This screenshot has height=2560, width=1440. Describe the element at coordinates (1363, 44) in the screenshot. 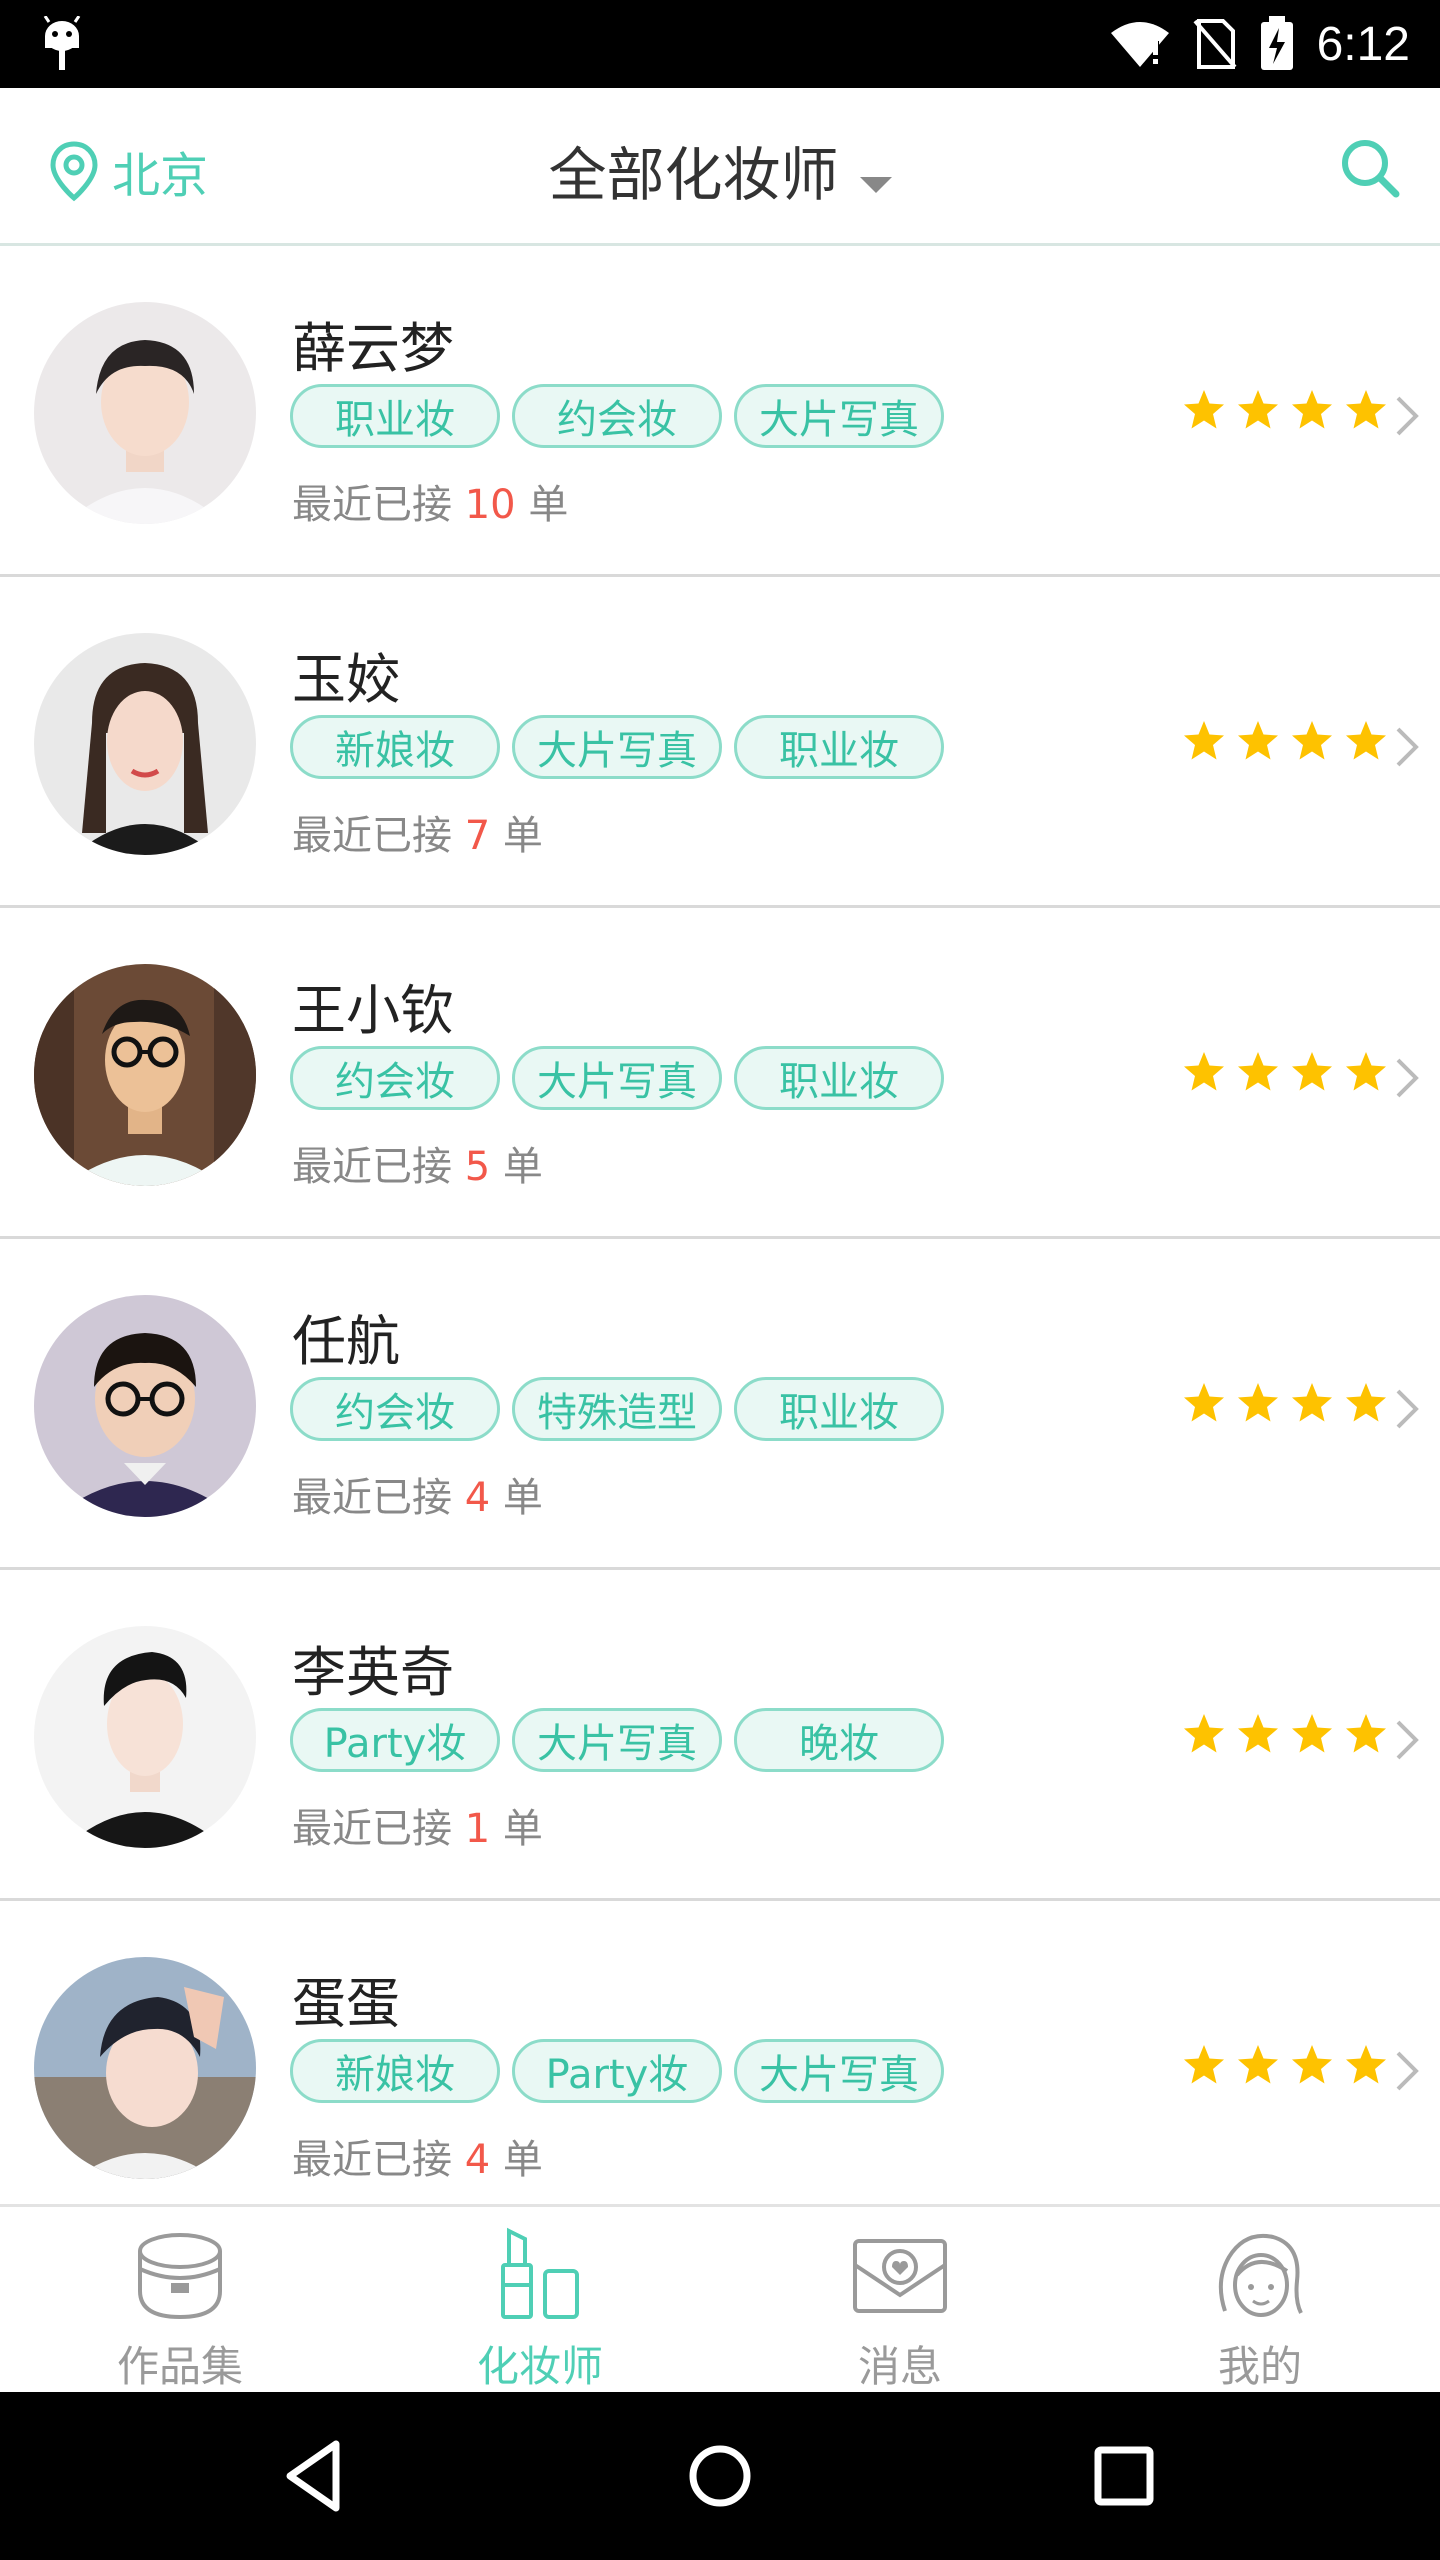

I see `status-time: 6:12` at that location.